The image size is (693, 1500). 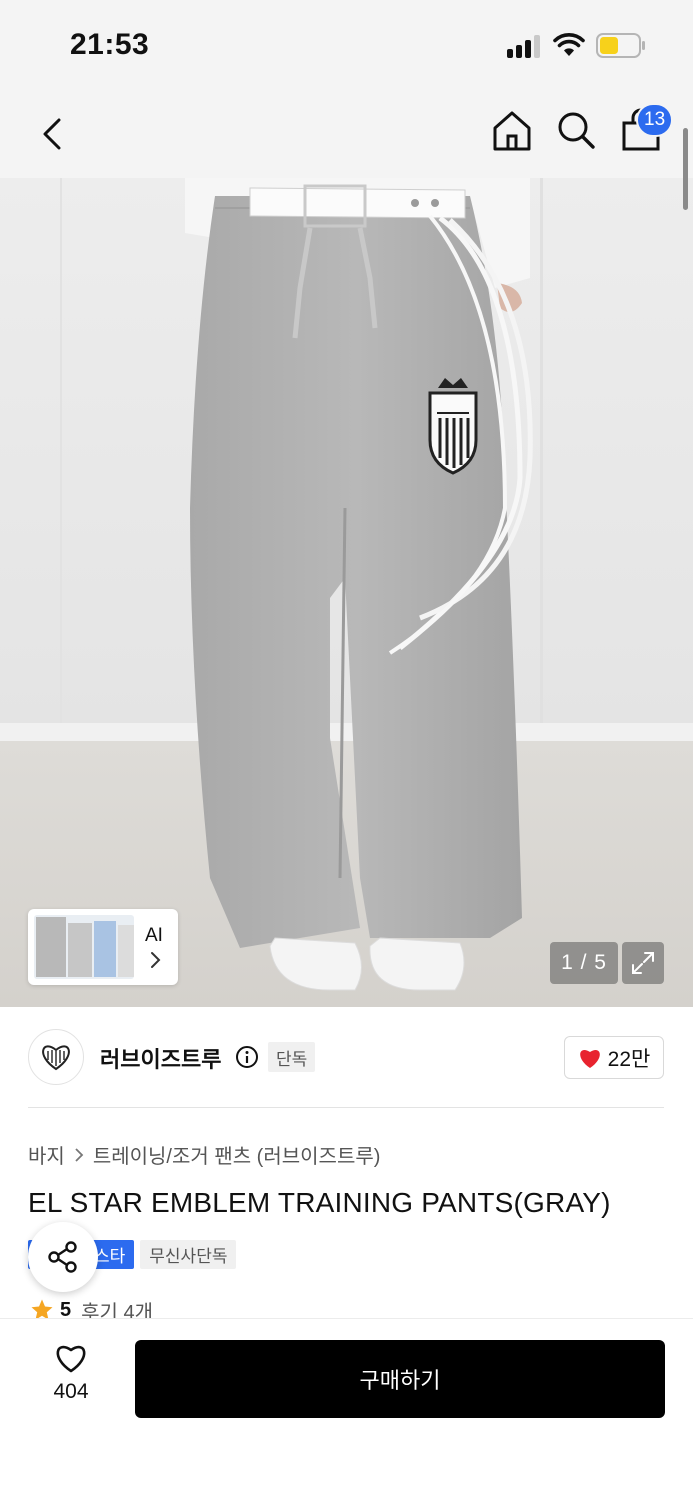 I want to click on brand-like-count: 22만, so click(x=629, y=1059).